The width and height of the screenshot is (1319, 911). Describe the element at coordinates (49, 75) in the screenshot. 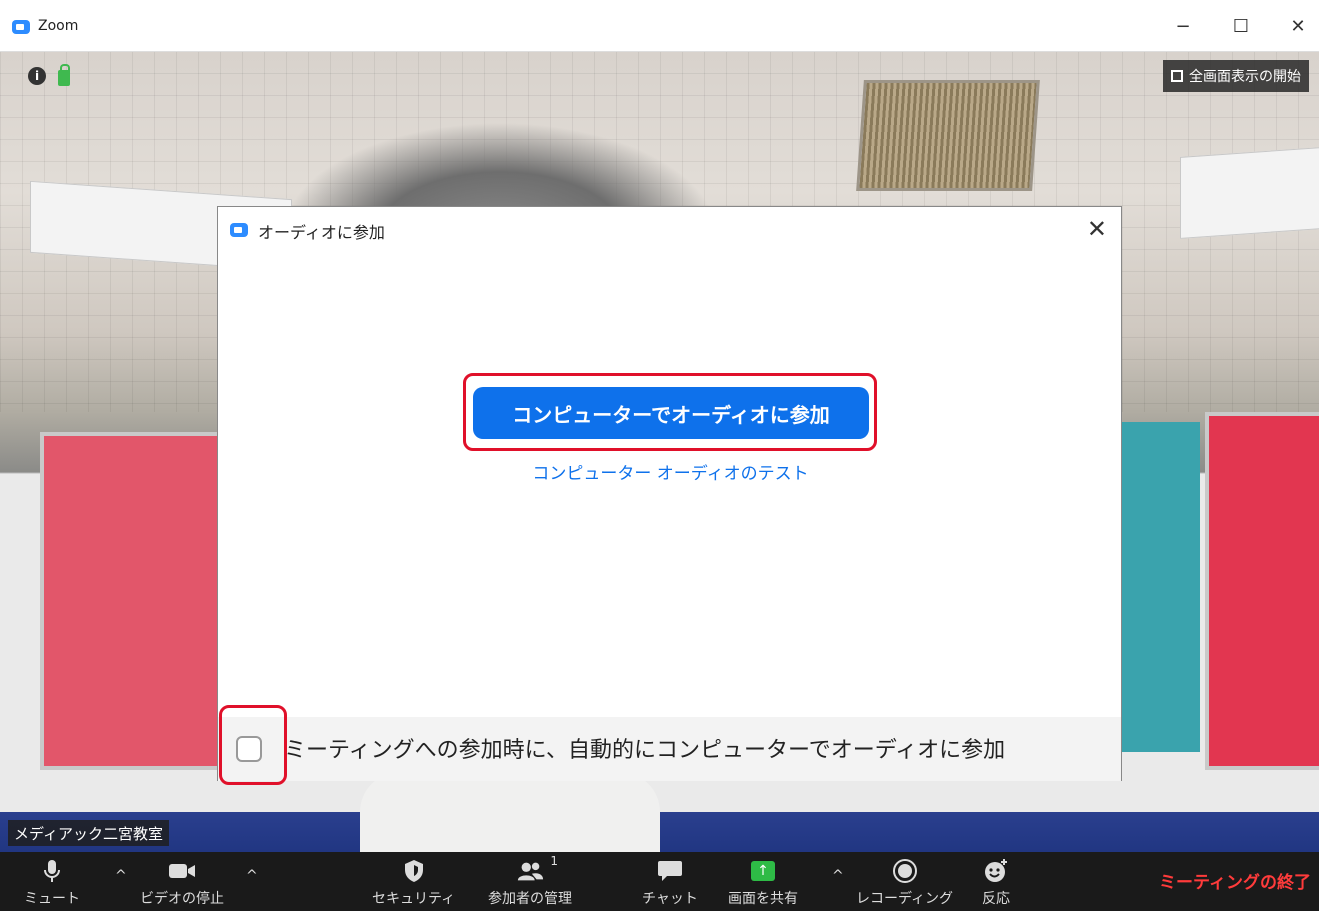

I see `meeting-info-icons: i` at that location.